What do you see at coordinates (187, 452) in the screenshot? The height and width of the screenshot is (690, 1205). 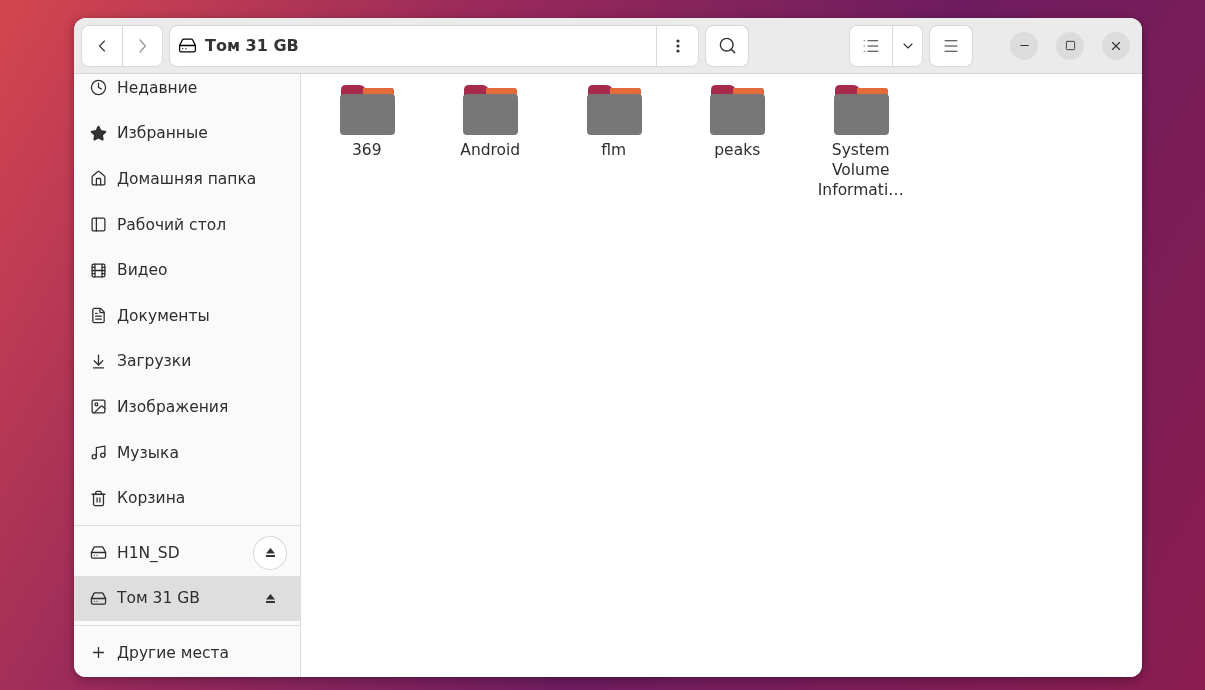 I see `sidebar-item: Музыка` at bounding box center [187, 452].